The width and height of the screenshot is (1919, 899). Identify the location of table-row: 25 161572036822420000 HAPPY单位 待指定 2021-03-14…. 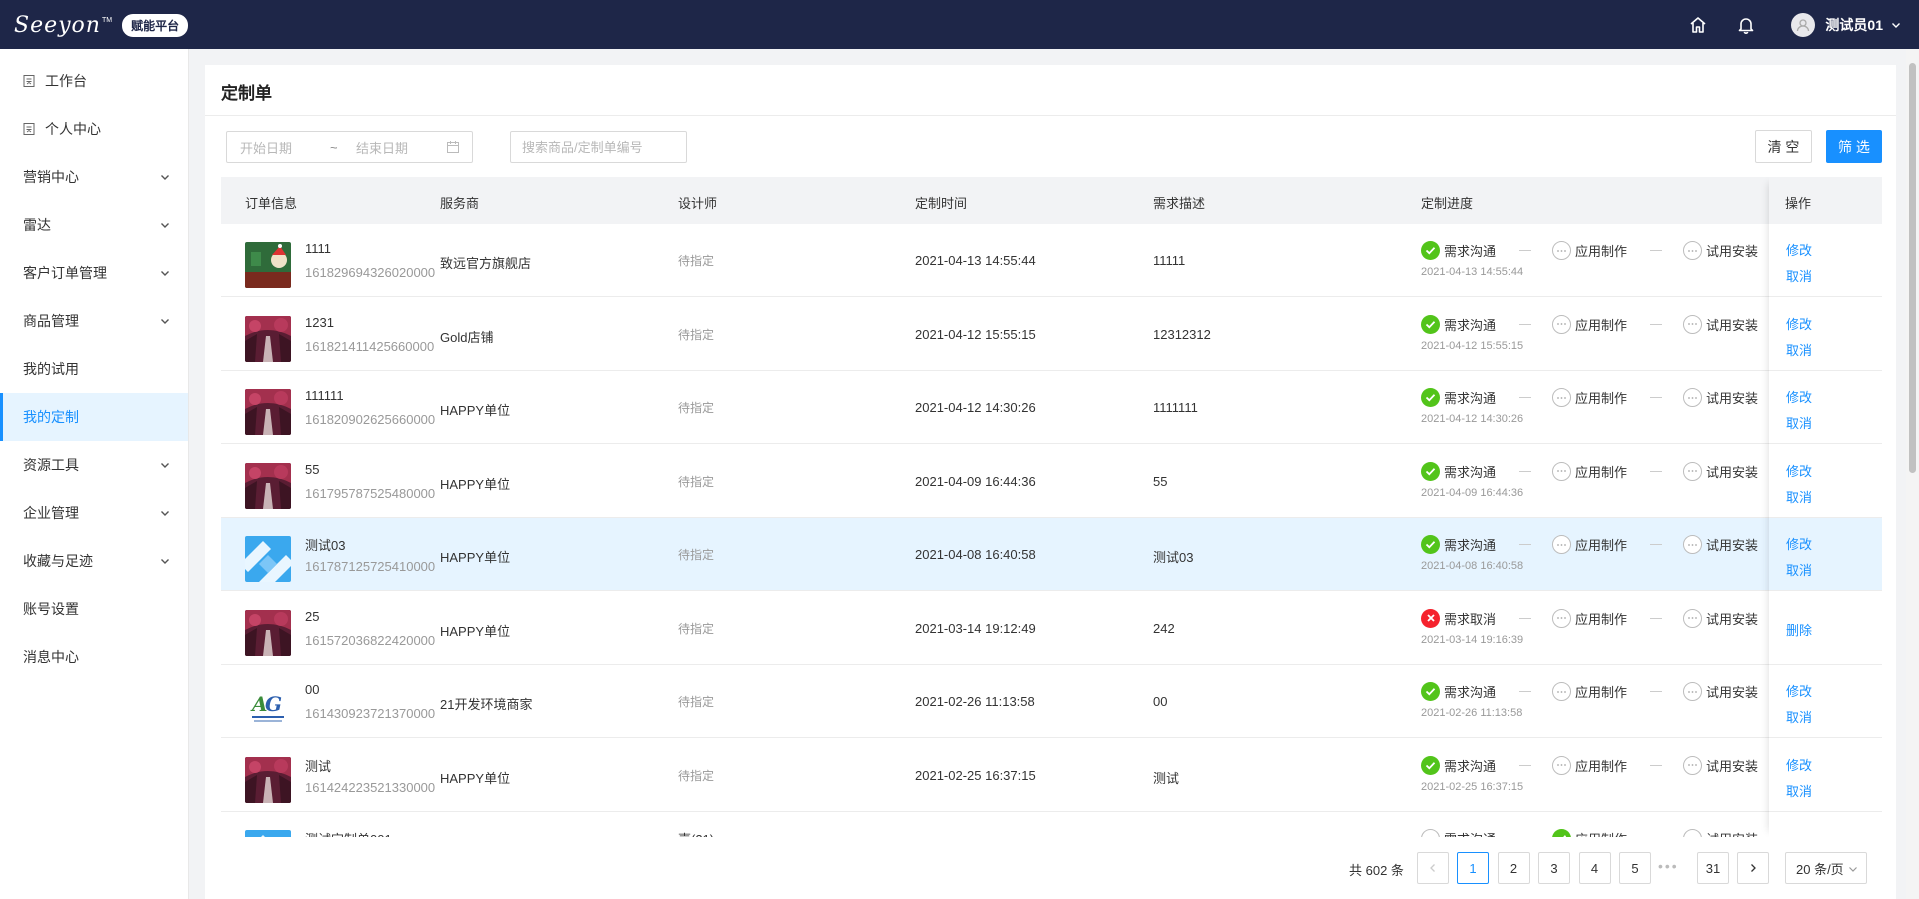
(1051, 628).